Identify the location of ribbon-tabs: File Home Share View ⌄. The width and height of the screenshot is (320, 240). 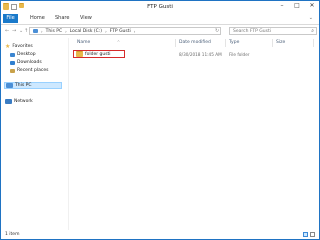
(160, 19).